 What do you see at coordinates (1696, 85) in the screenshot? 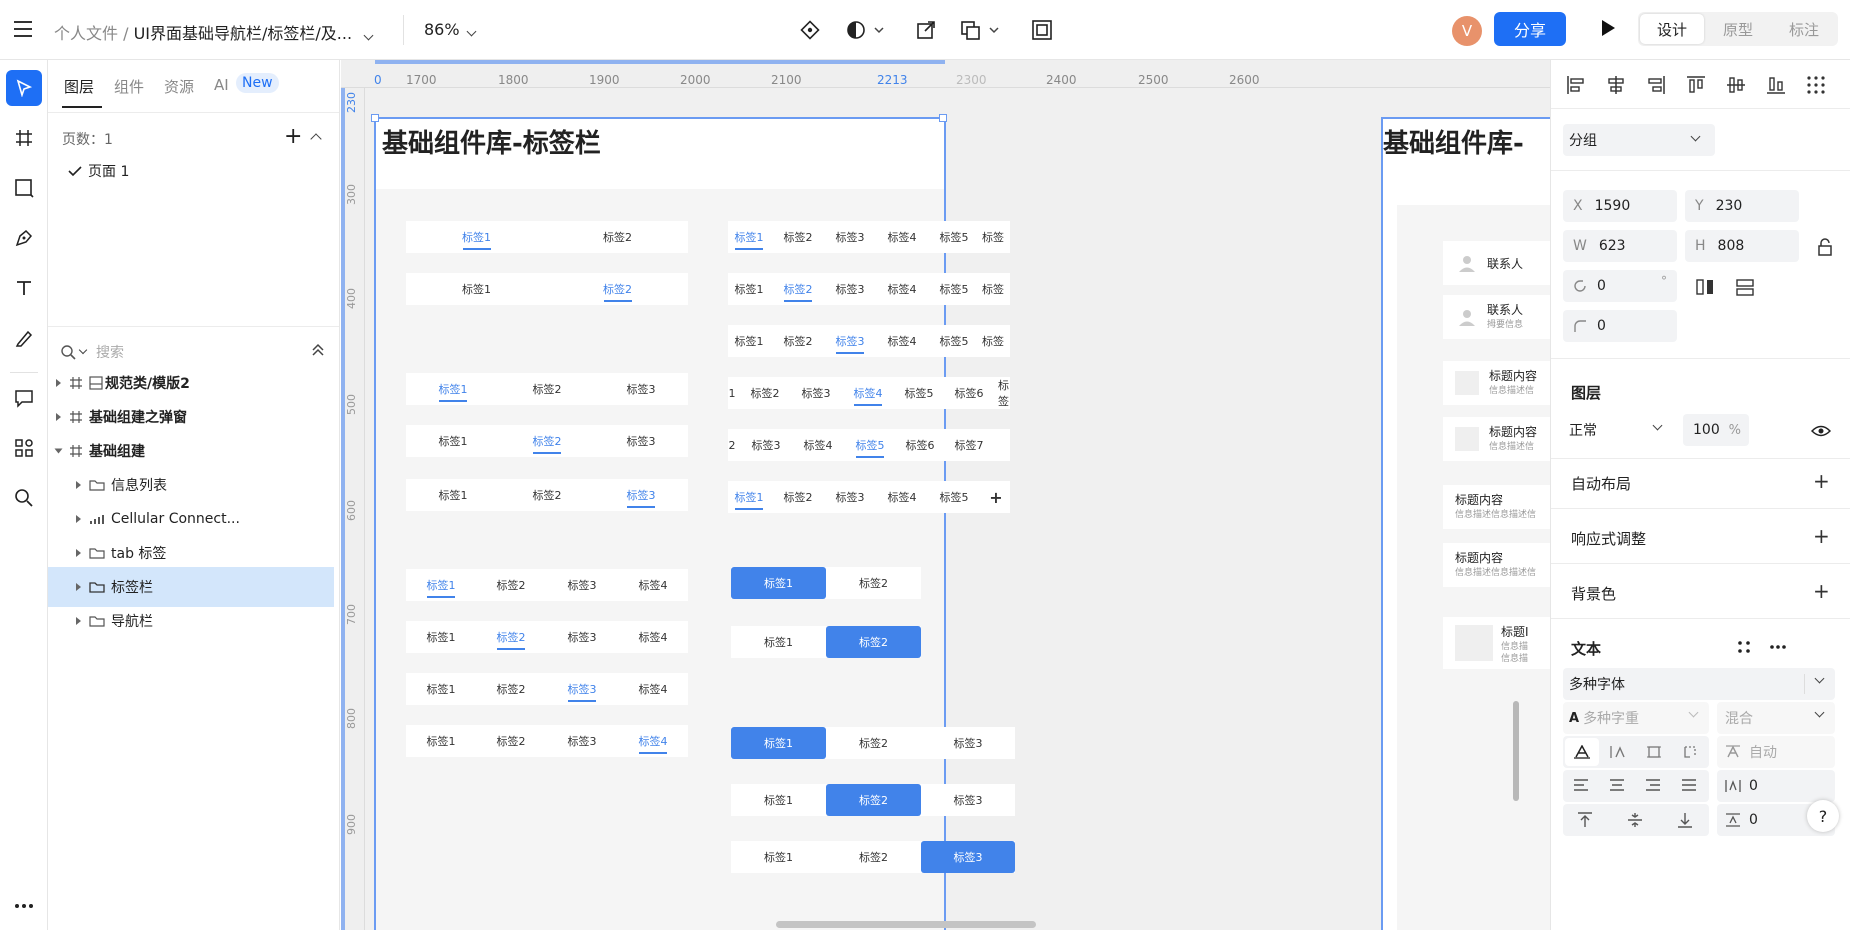
I see `align-top-icon` at bounding box center [1696, 85].